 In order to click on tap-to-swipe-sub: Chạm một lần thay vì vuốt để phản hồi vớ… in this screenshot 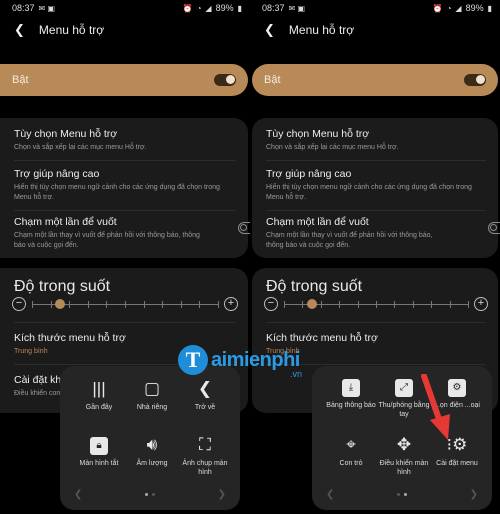, I will do `click(349, 240)`.